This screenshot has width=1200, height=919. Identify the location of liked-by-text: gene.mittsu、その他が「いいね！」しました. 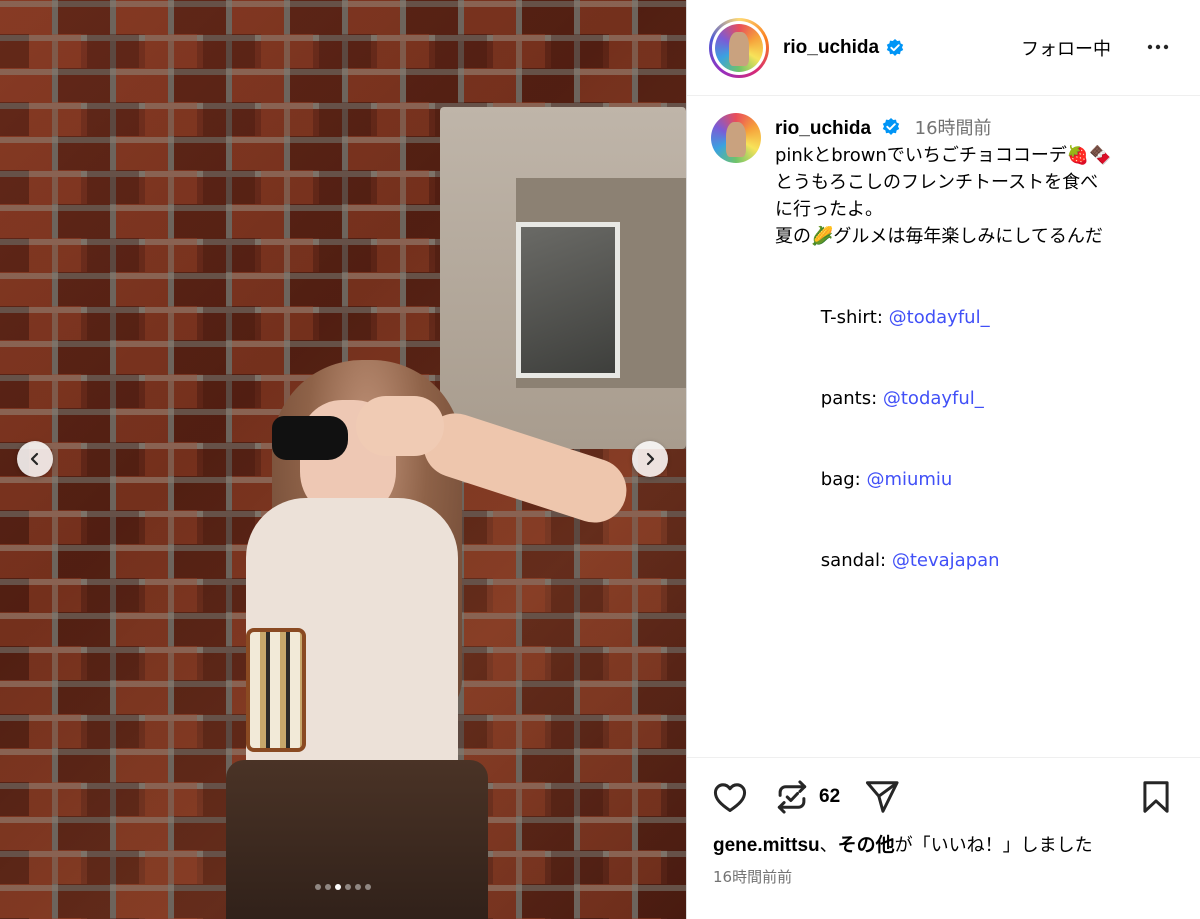
(903, 843).